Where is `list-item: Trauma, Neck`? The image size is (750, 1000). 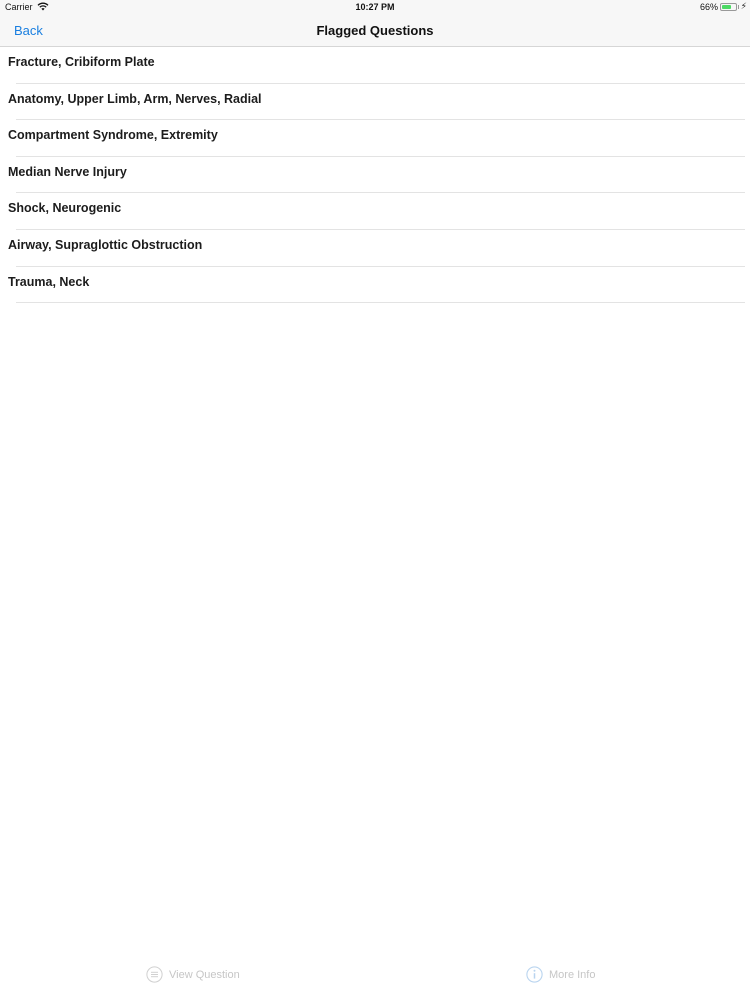
list-item: Trauma, Neck is located at coordinates (375, 285).